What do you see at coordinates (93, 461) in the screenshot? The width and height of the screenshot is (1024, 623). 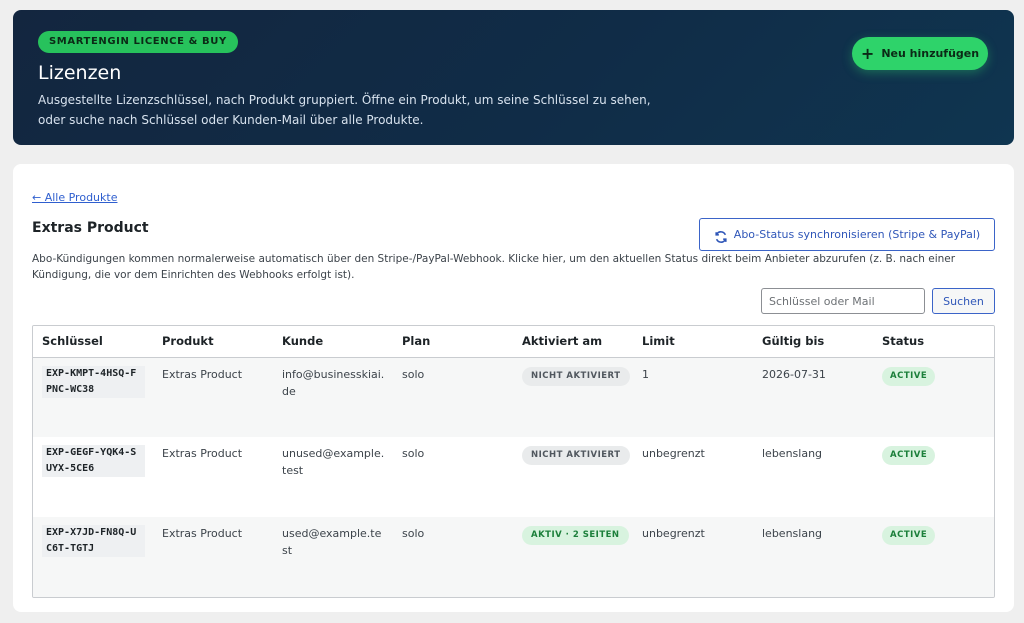 I see `license-key: EXP-GEGF-YQK4-SUYX-5CE6` at bounding box center [93, 461].